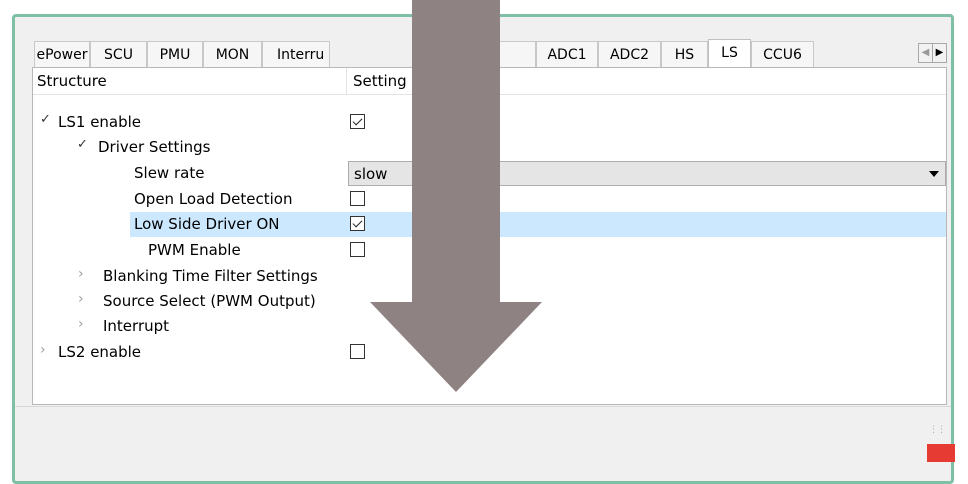 Image resolution: width=968 pixels, height=484 pixels. I want to click on open-load-detection-checkbox, so click(357, 198).